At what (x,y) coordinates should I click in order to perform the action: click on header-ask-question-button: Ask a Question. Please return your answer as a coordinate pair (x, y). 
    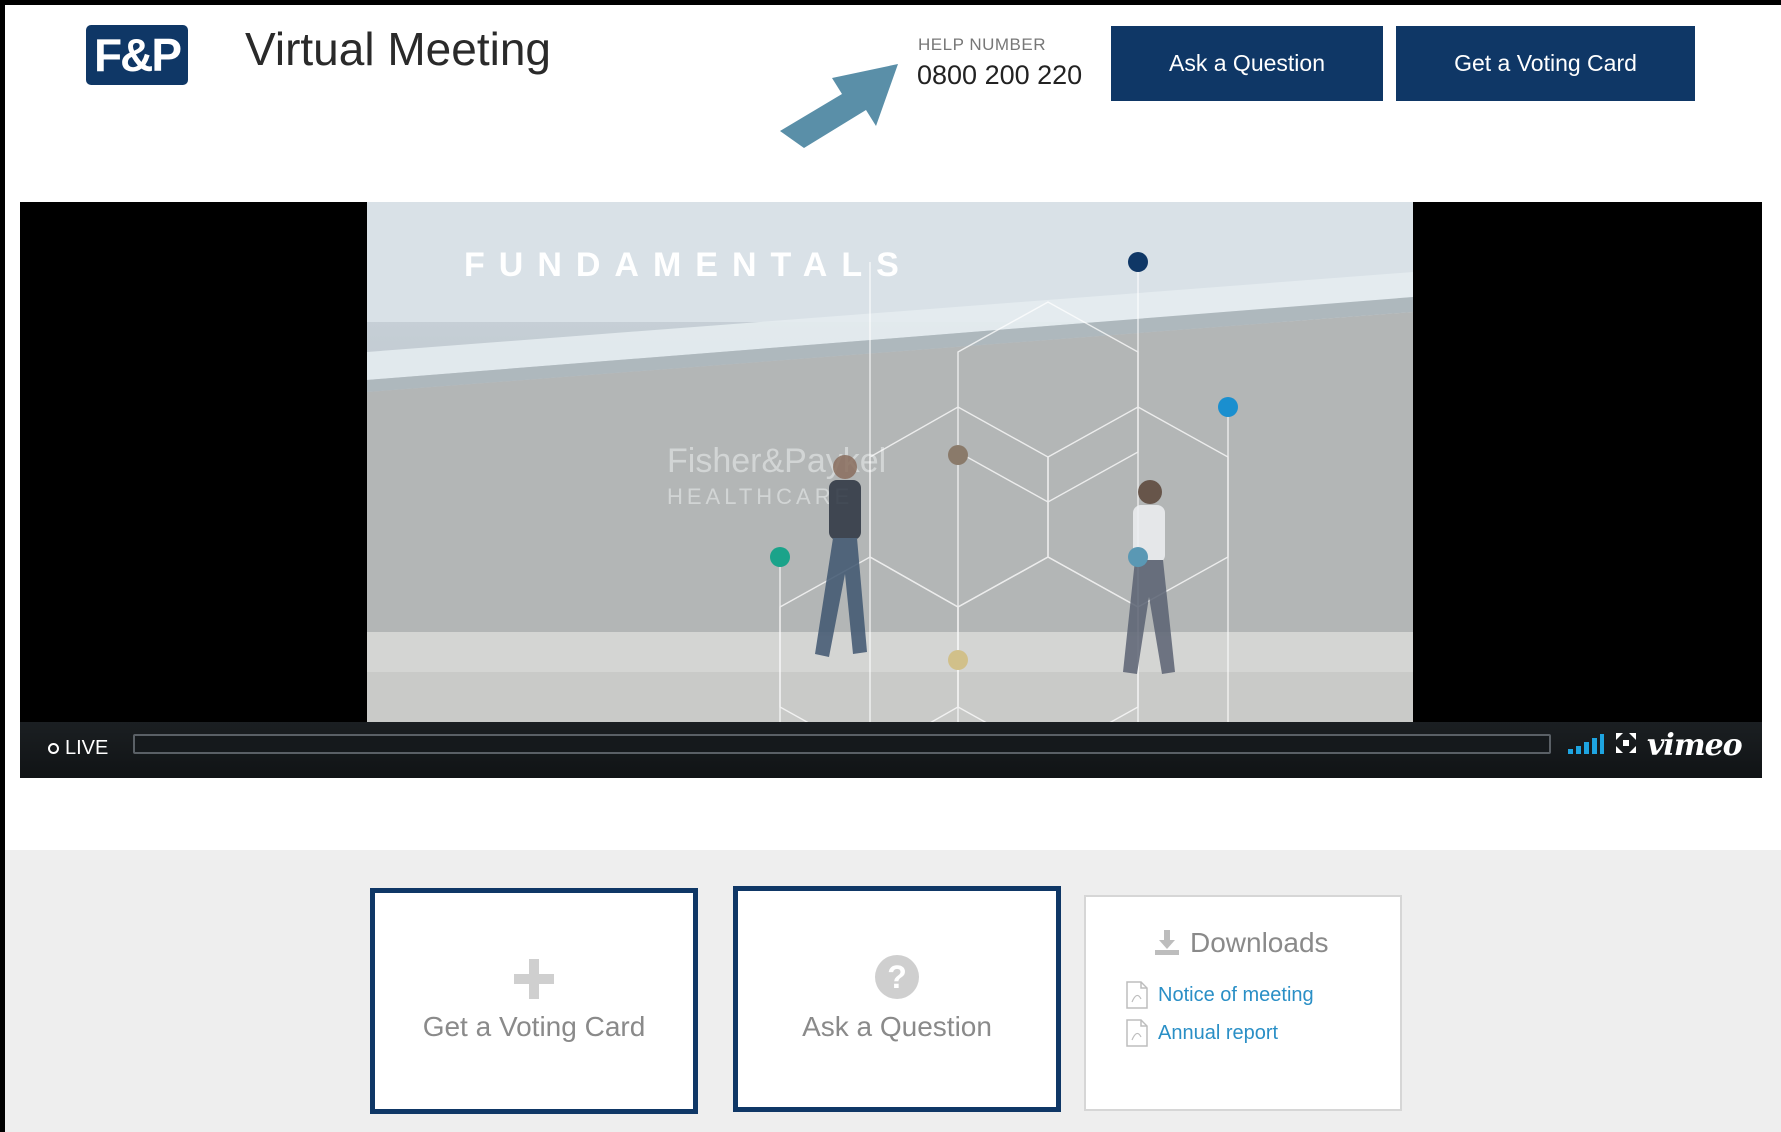
    Looking at the image, I should click on (1247, 63).